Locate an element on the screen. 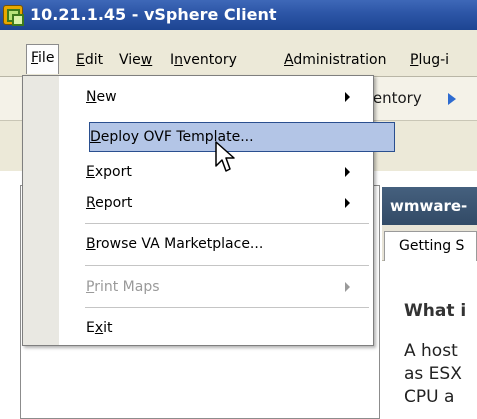 This screenshot has height=419, width=477. content-tabs: Getting S is located at coordinates (429, 243).